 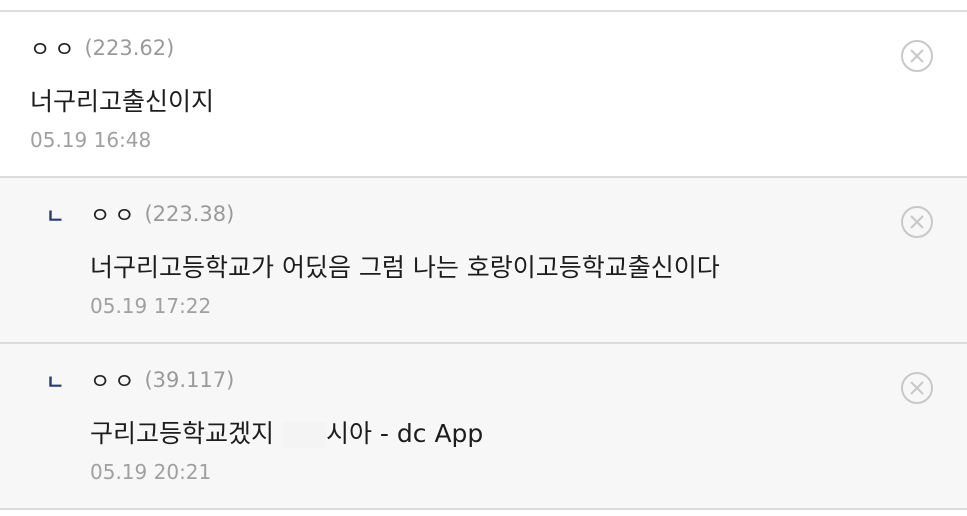 What do you see at coordinates (151, 306) in the screenshot?
I see `comment-date: 05.19 17:22` at bounding box center [151, 306].